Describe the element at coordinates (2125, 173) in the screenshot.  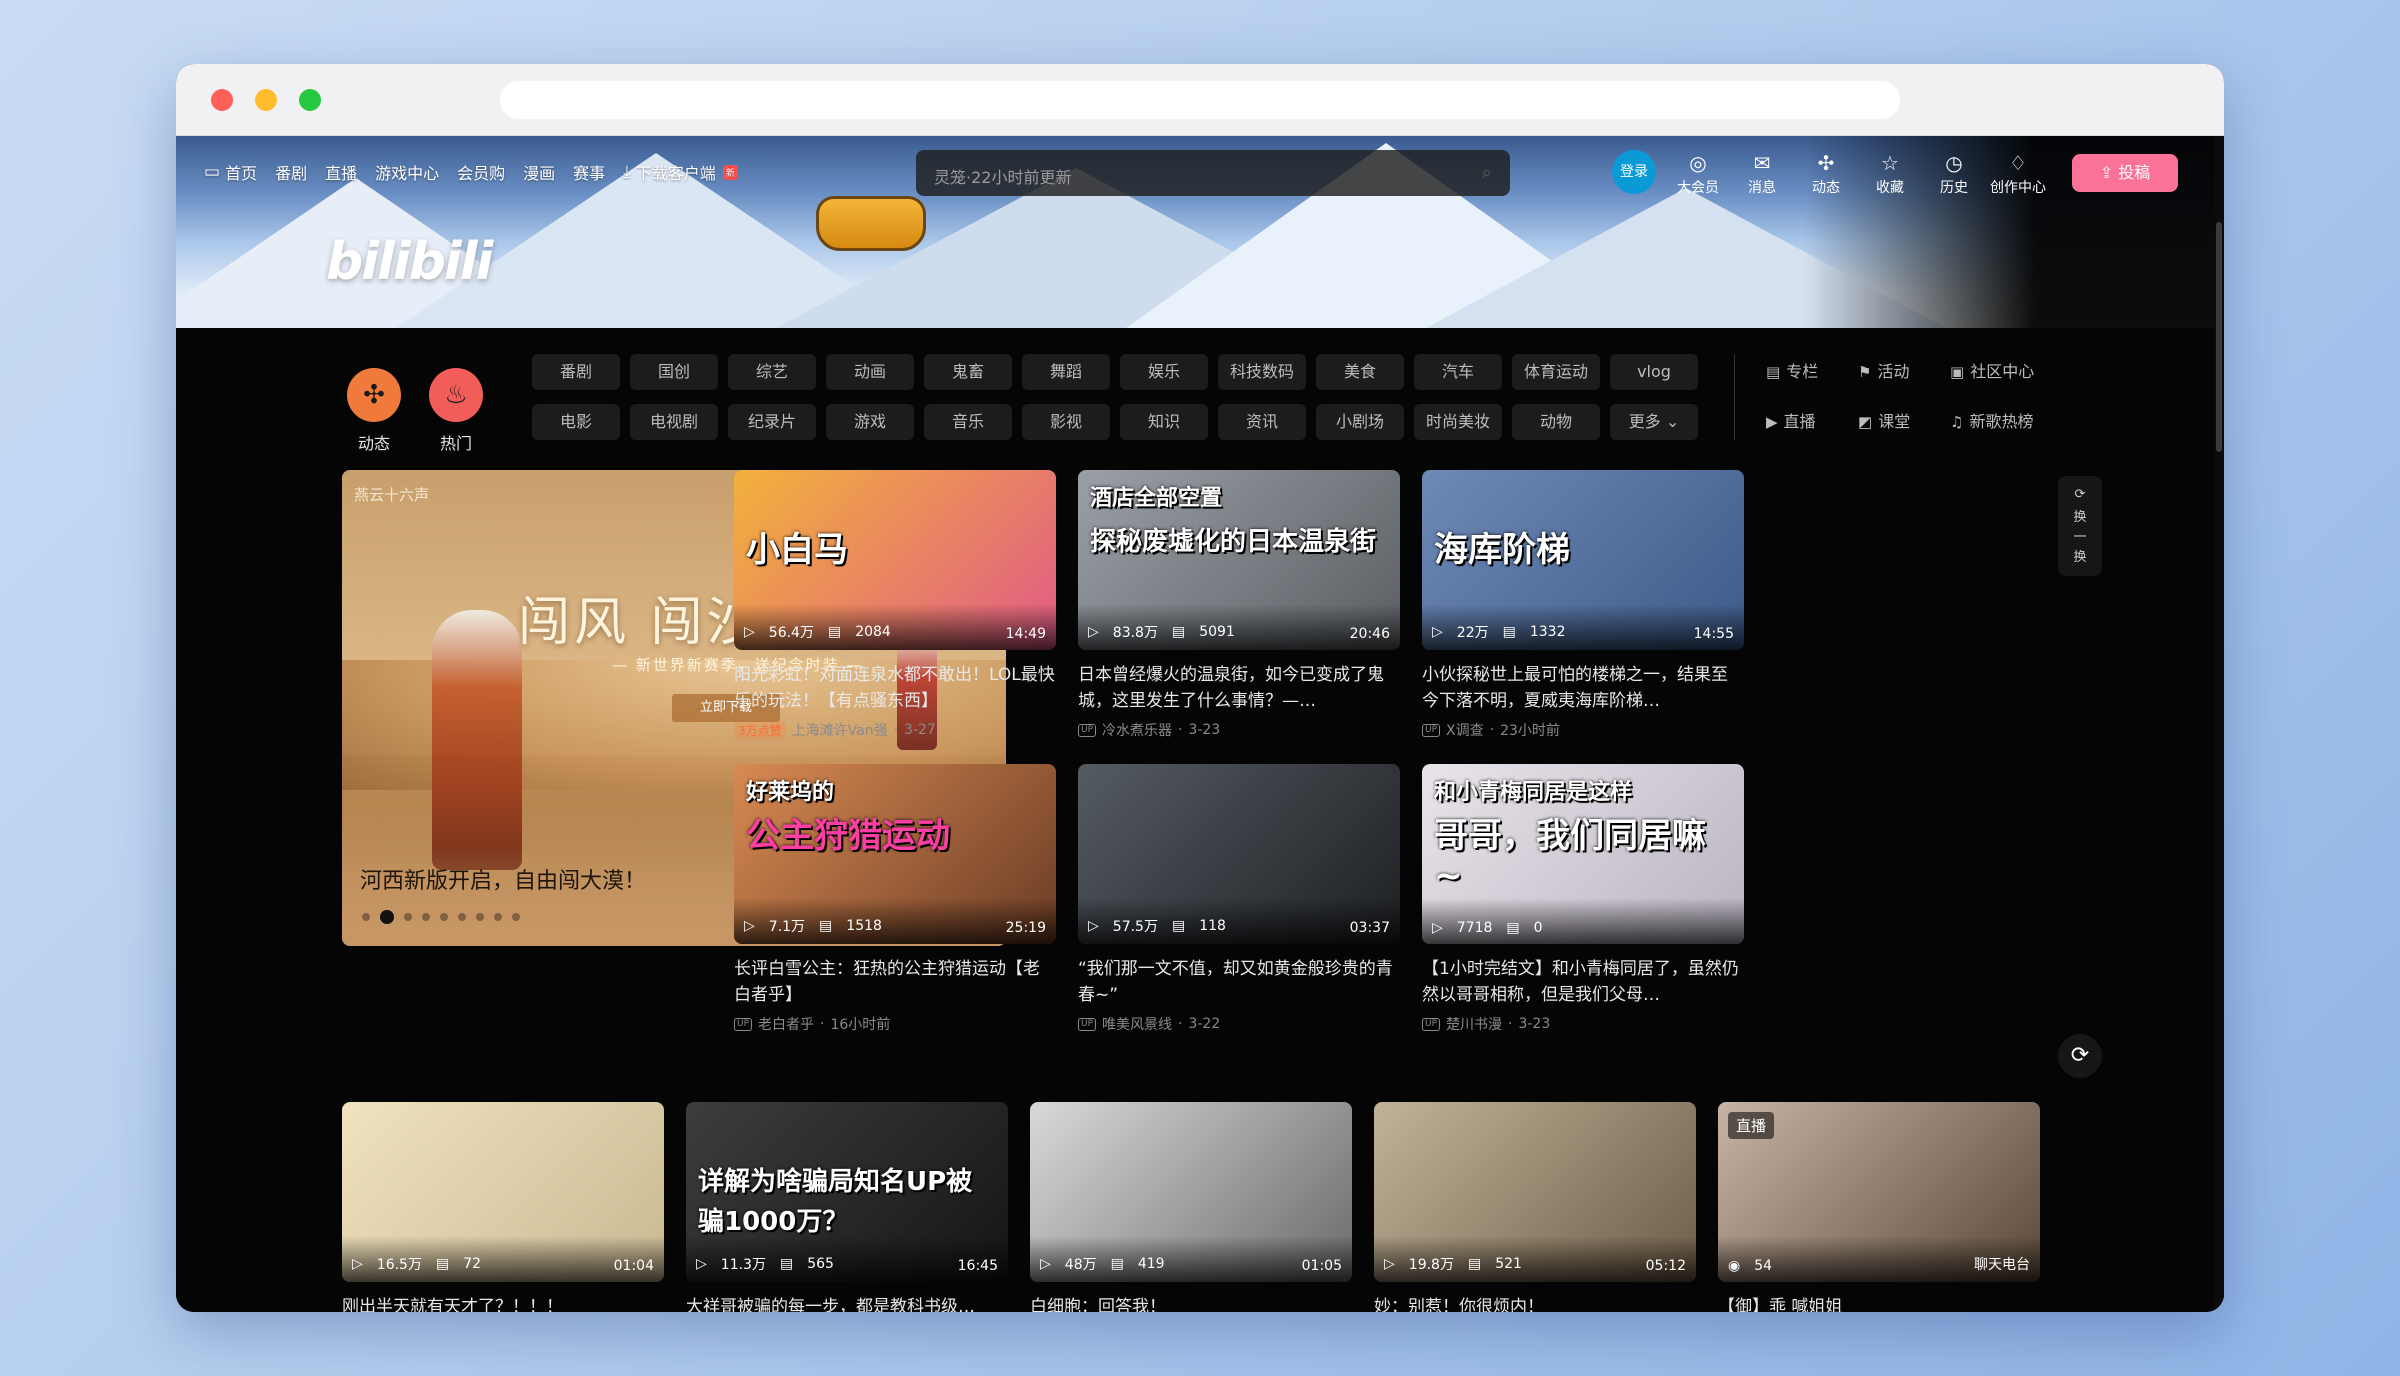
I see `upload-button: ⇪ 投稿` at that location.